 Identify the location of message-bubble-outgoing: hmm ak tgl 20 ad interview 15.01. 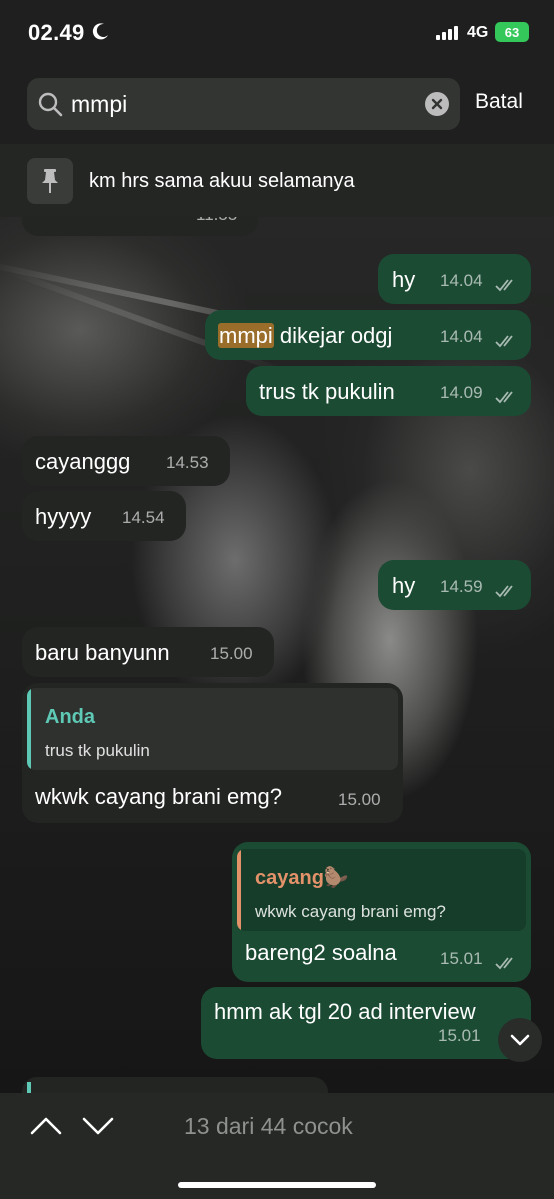
(366, 1023).